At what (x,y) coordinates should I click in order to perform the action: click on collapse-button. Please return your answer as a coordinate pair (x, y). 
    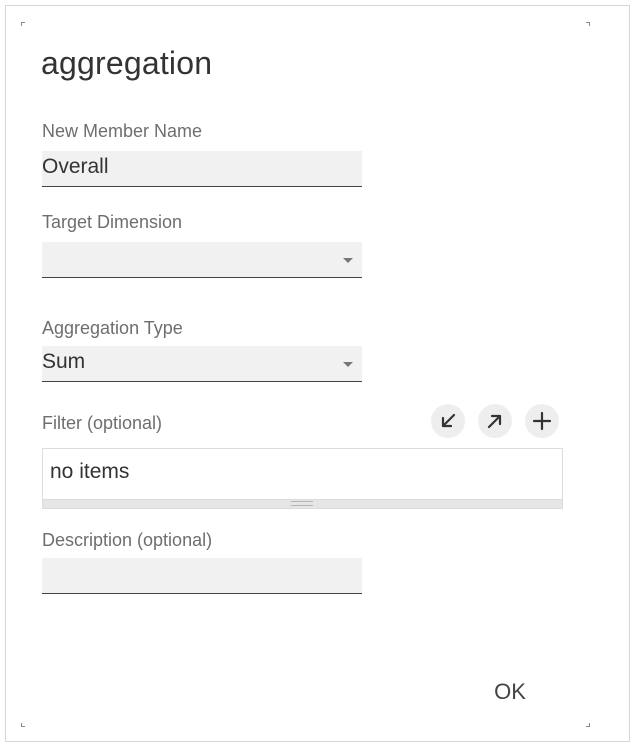
    Looking at the image, I should click on (448, 421).